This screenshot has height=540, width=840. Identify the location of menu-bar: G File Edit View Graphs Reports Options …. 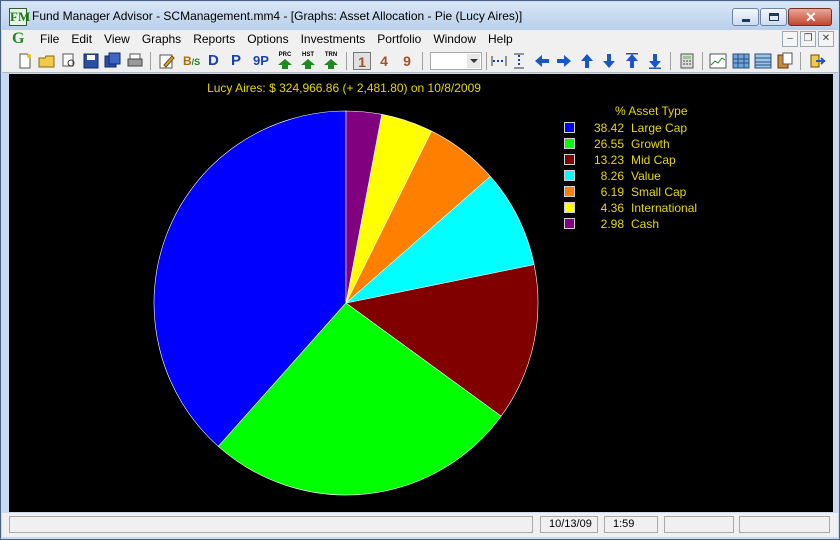
(420, 39).